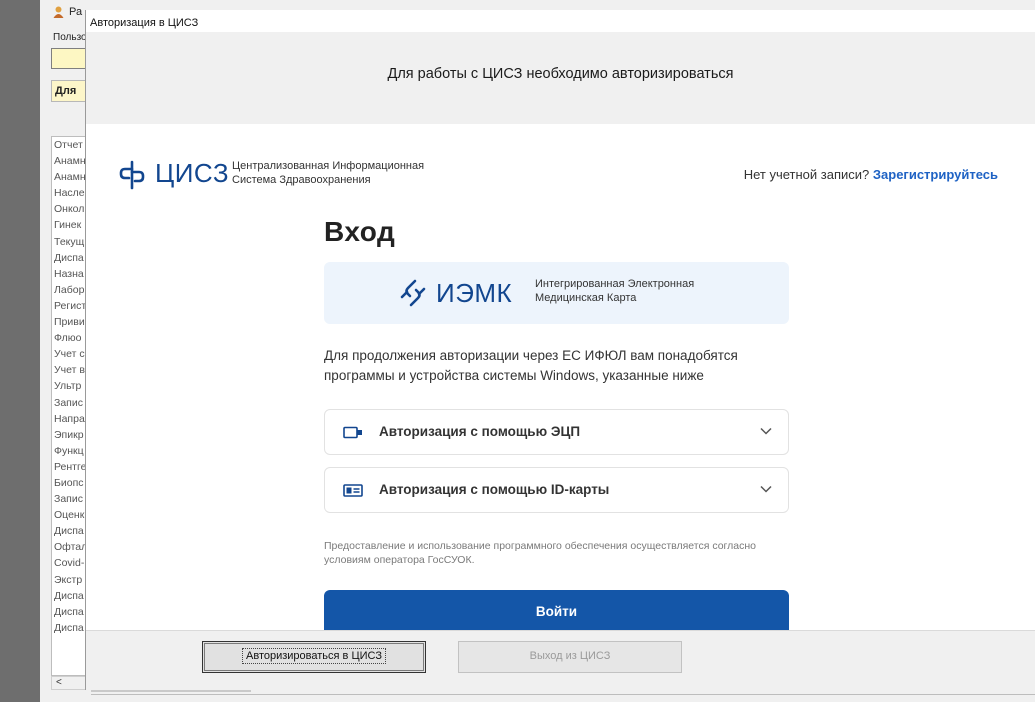 The image size is (1035, 702). I want to click on dialog-footer: Авторизироваться в ЦИСЗ Выход из ЦИСЗ, so click(560, 660).